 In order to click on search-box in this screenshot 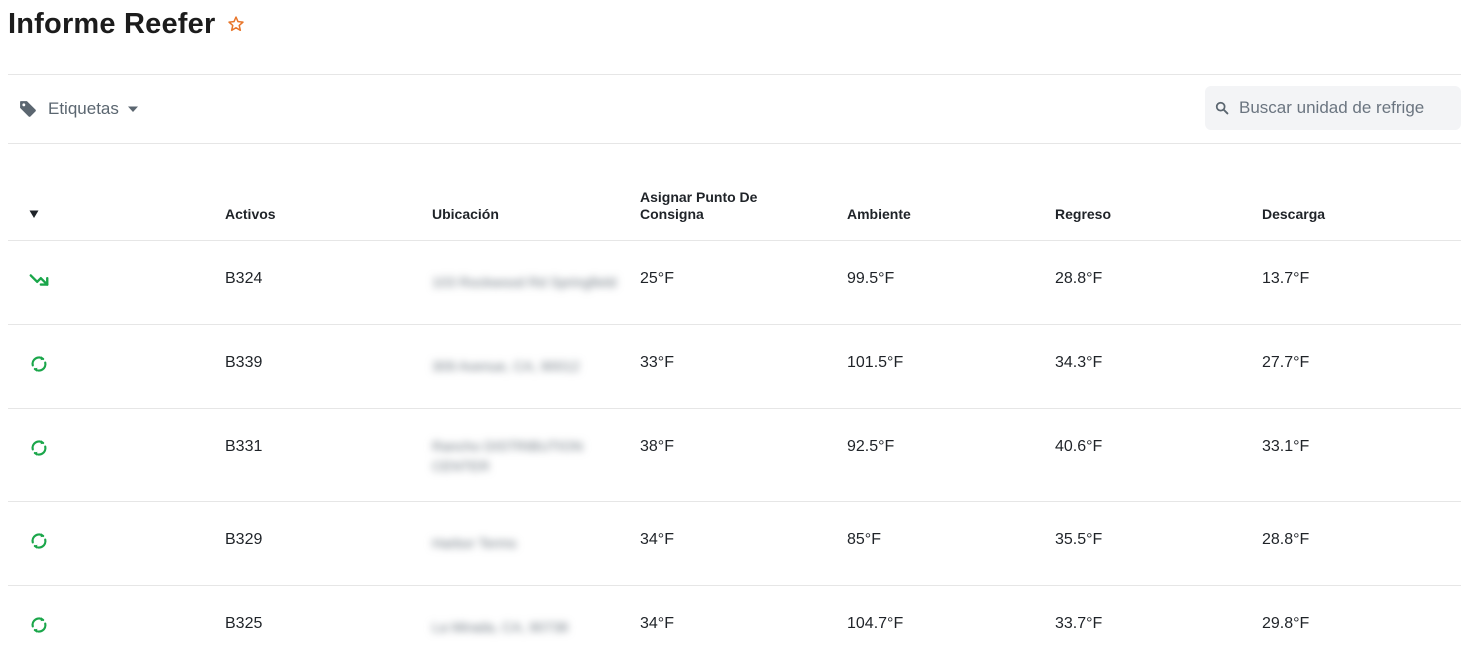, I will do `click(1333, 108)`.